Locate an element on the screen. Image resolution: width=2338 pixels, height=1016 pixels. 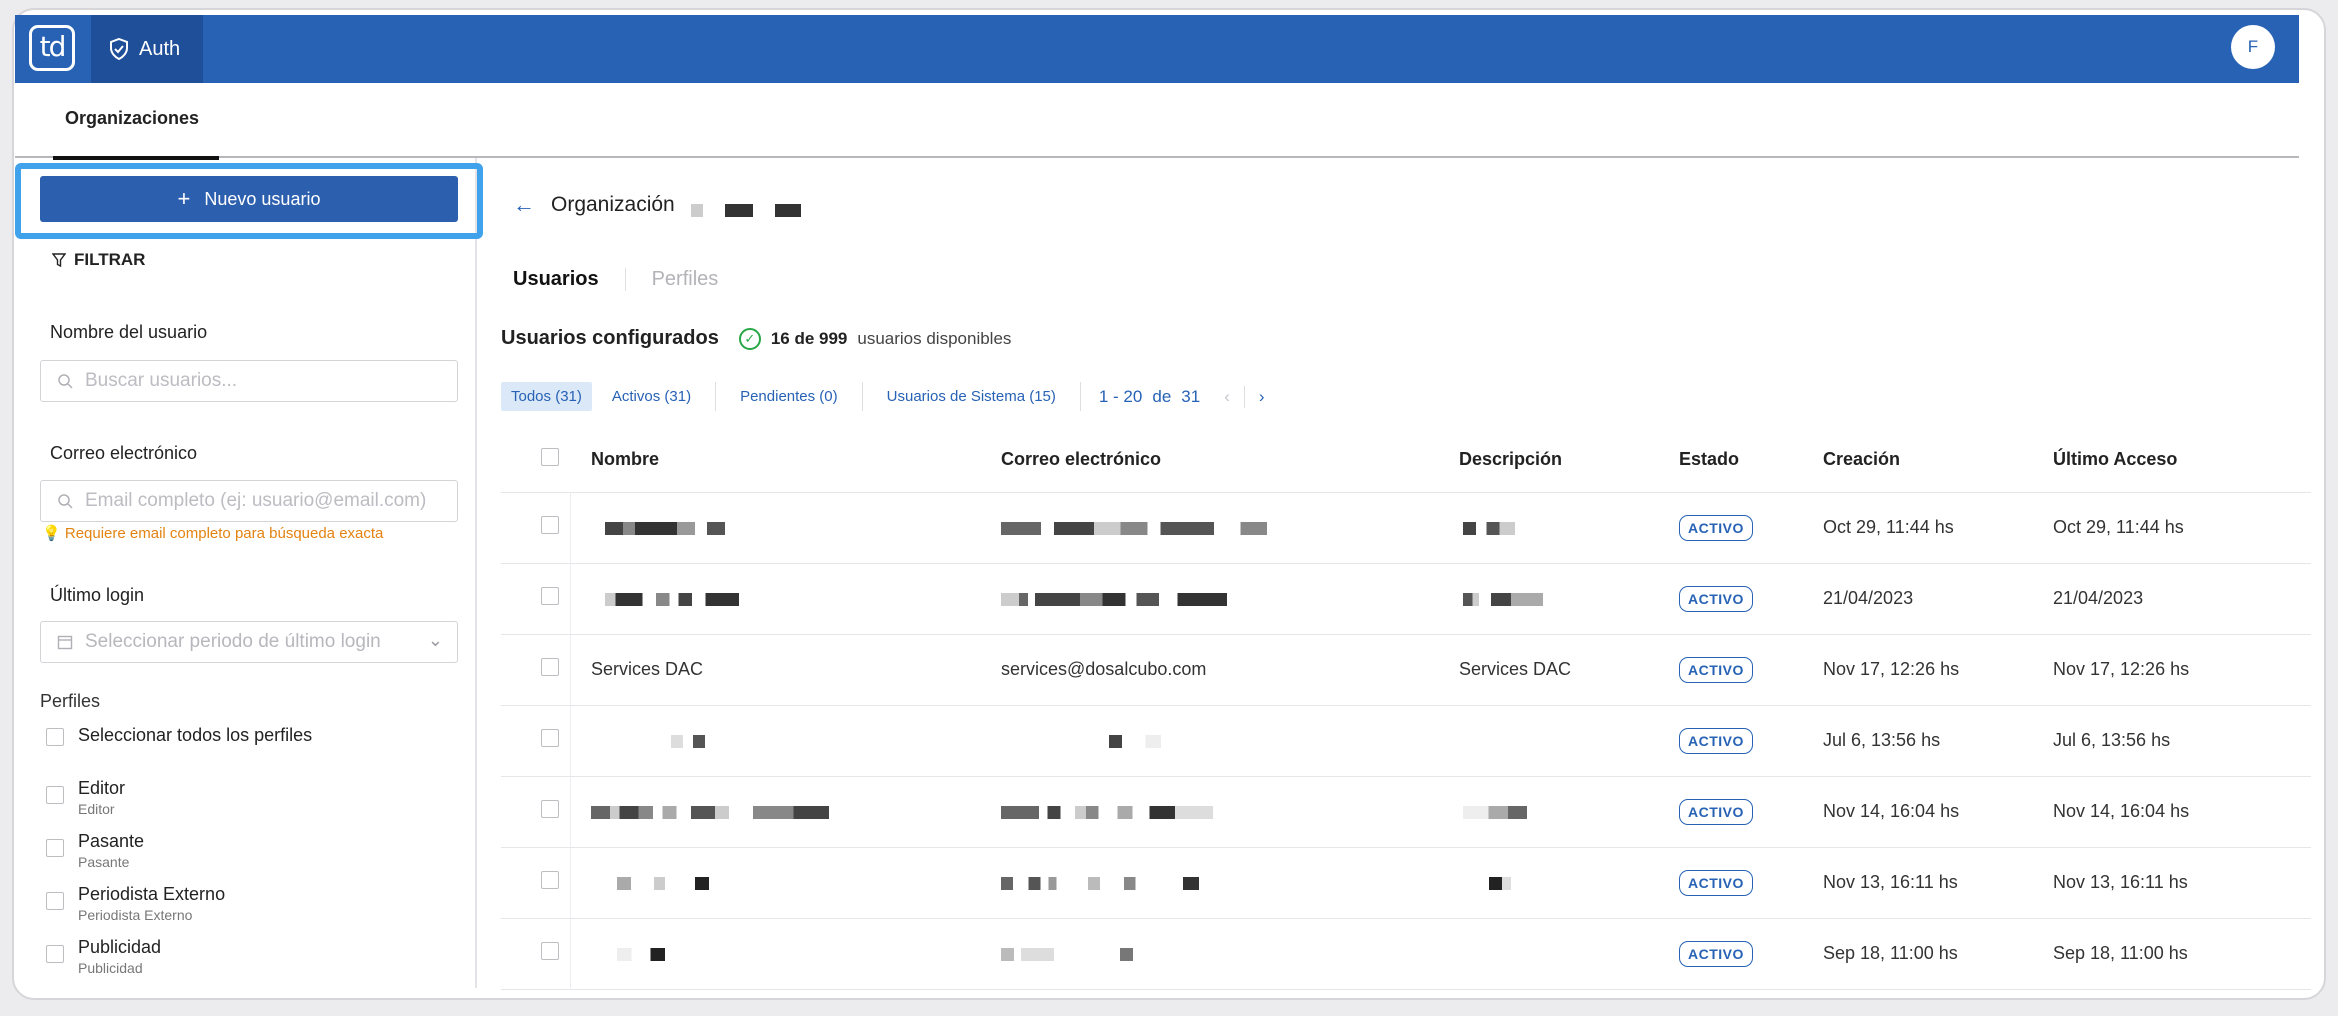
col-creacion: Creación is located at coordinates (1938, 460).